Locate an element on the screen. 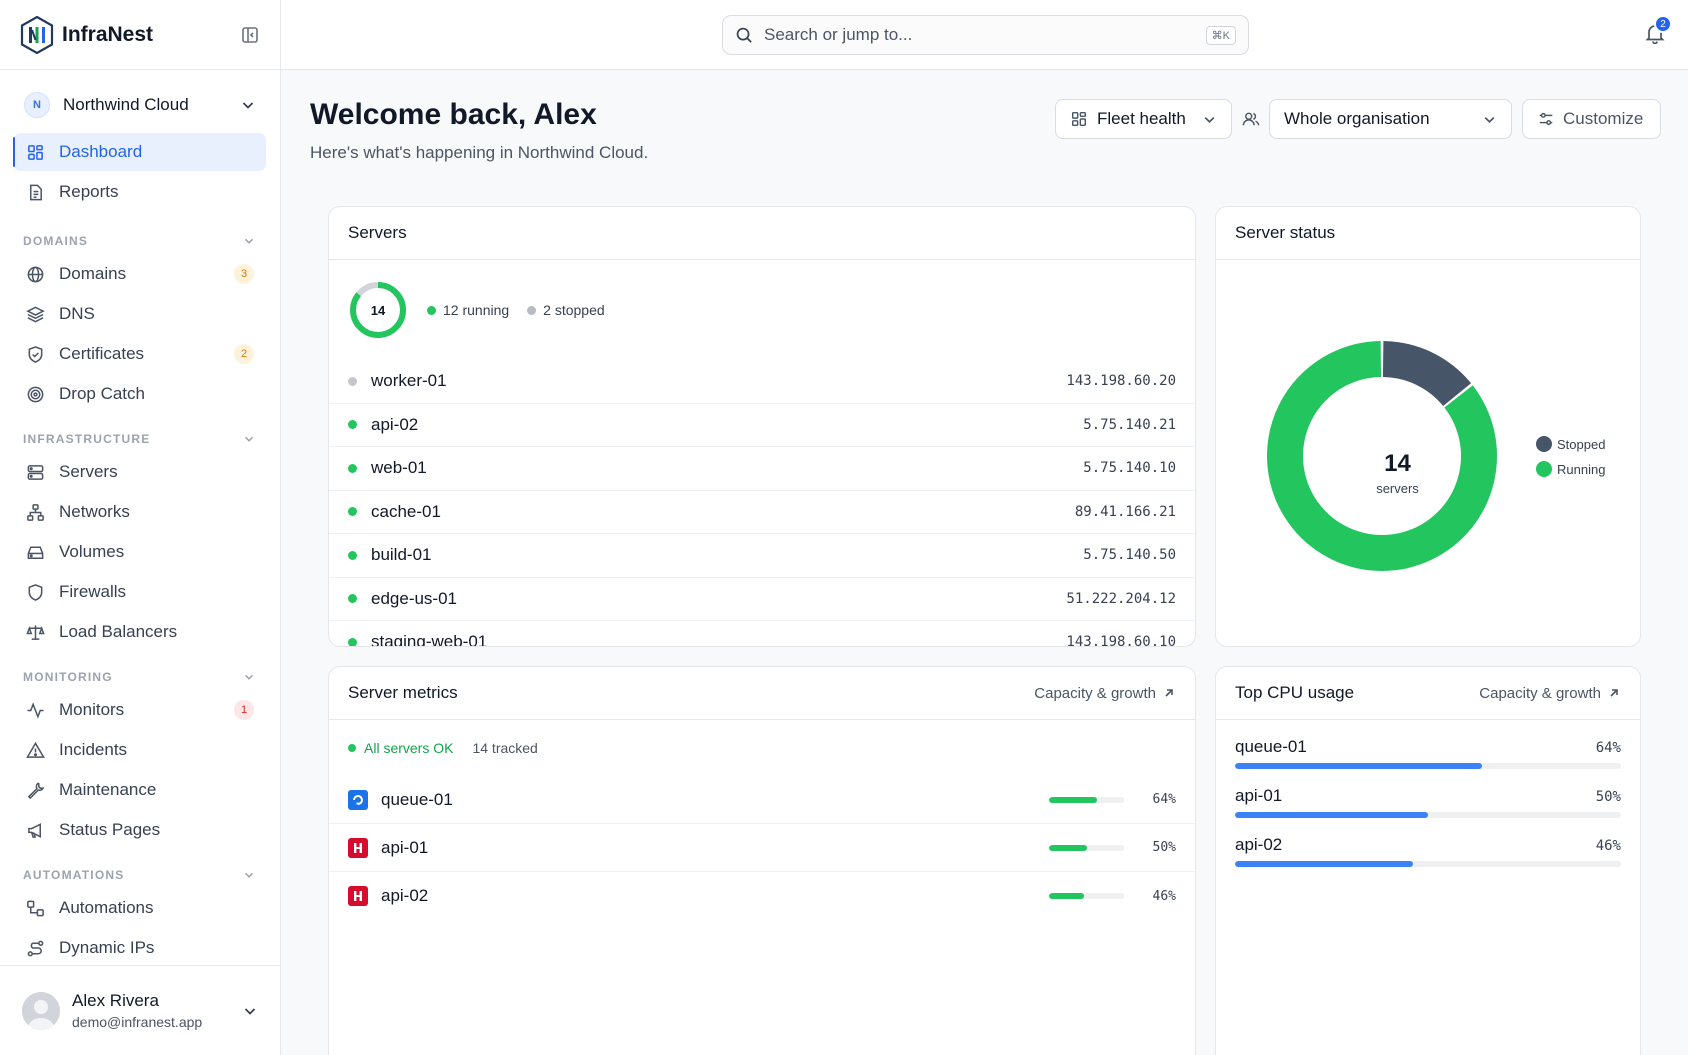 This screenshot has height=1055, width=1688. server-ip: 89.41.166.21 is located at coordinates (1125, 511).